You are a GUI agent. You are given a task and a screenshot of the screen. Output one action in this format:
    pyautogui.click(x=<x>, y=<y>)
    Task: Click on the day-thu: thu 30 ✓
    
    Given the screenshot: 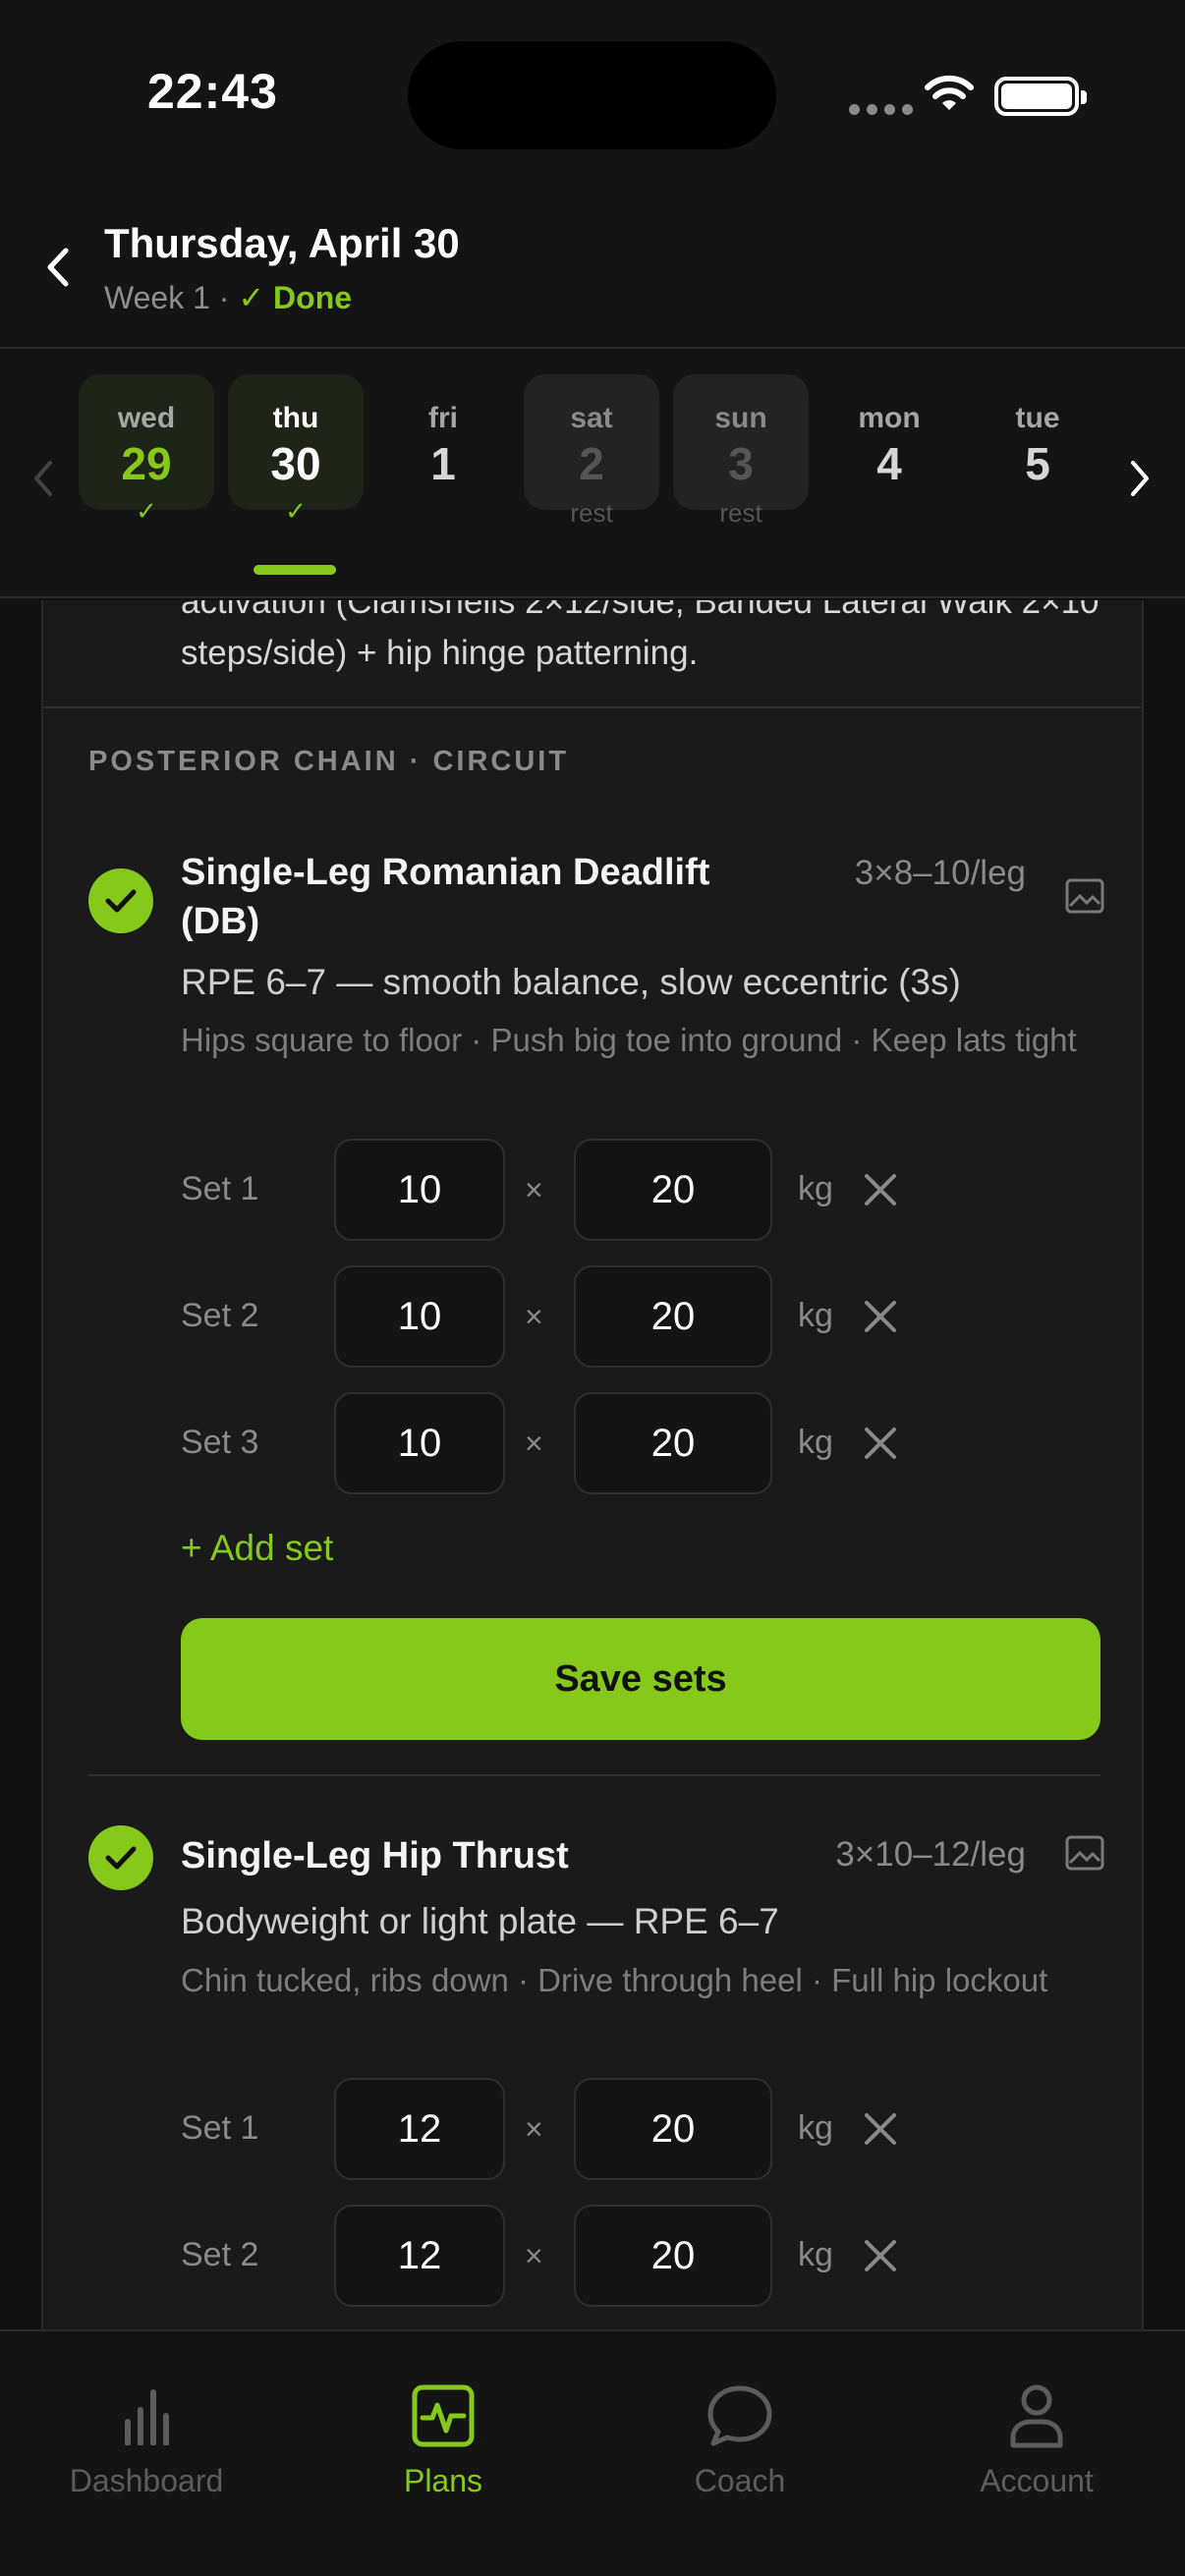 What is the action you would take?
    pyautogui.click(x=296, y=450)
    